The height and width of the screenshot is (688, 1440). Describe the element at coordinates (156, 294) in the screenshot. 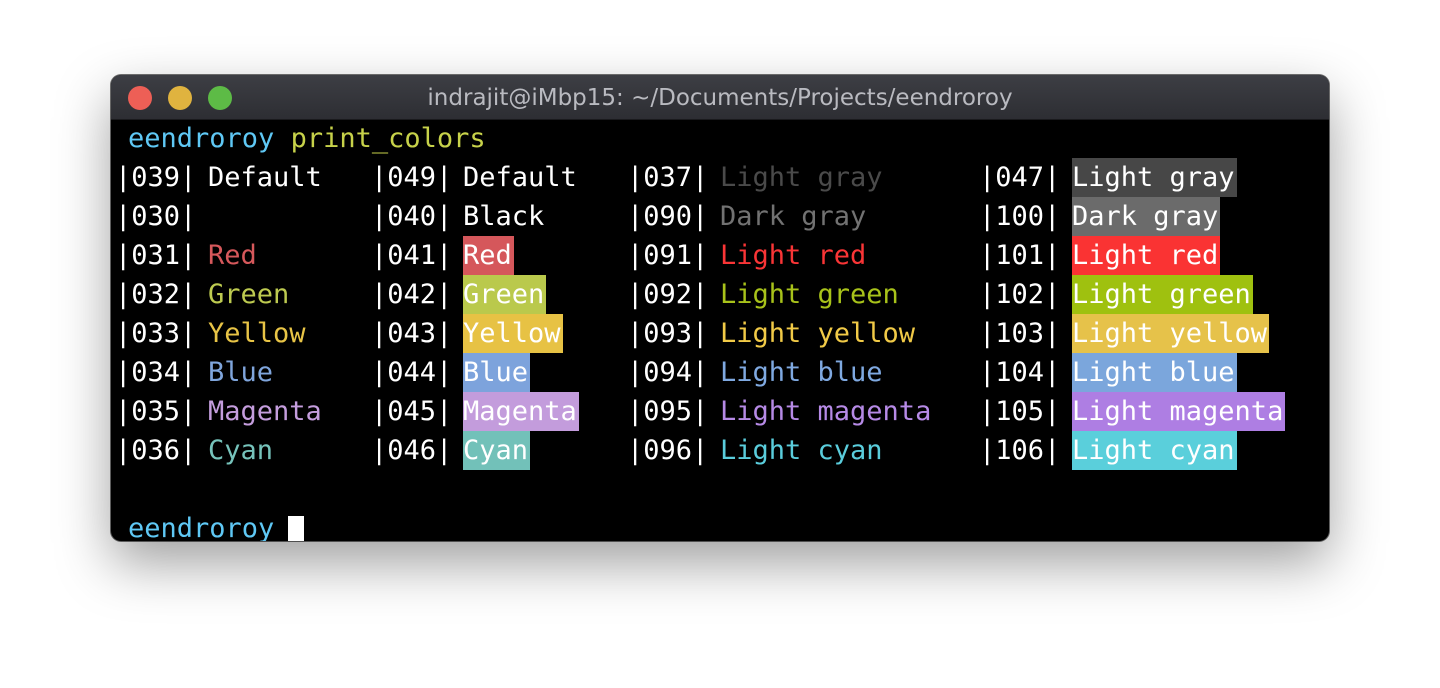

I see `foreground-code: |032|` at that location.